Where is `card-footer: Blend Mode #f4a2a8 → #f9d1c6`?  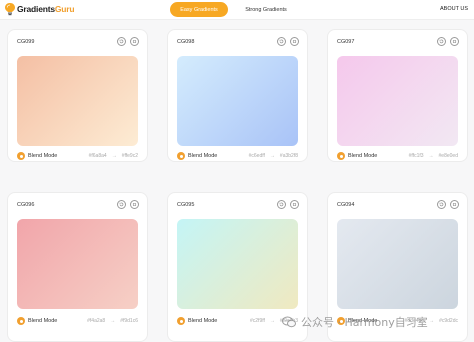
card-footer: Blend Mode #f4a2a8 → #f9d1c6 is located at coordinates (77, 321).